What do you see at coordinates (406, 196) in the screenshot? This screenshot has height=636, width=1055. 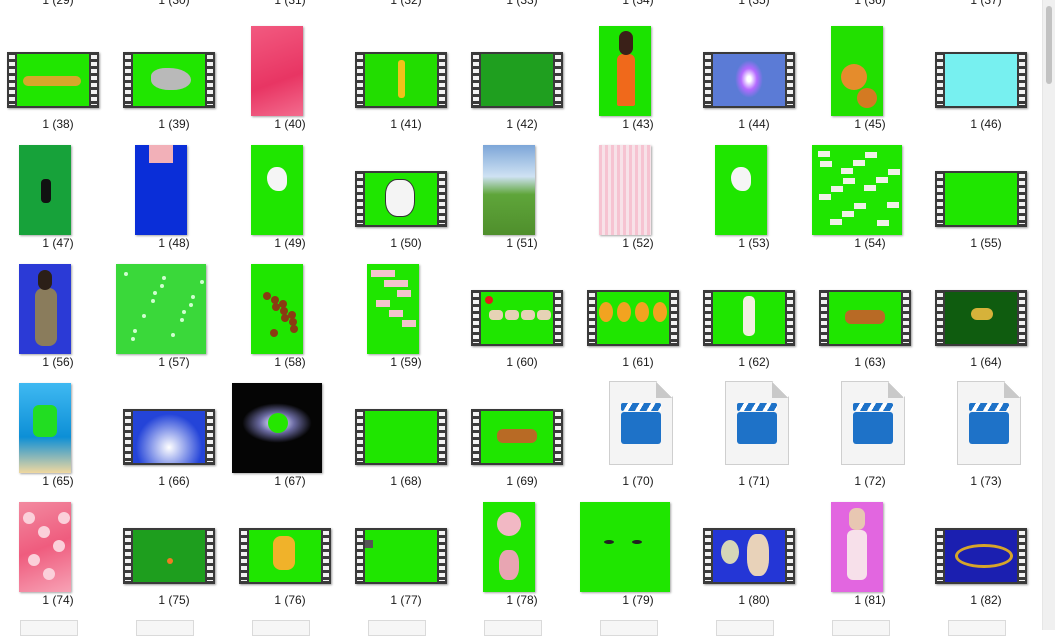 I see `file-item: 1 (50)` at bounding box center [406, 196].